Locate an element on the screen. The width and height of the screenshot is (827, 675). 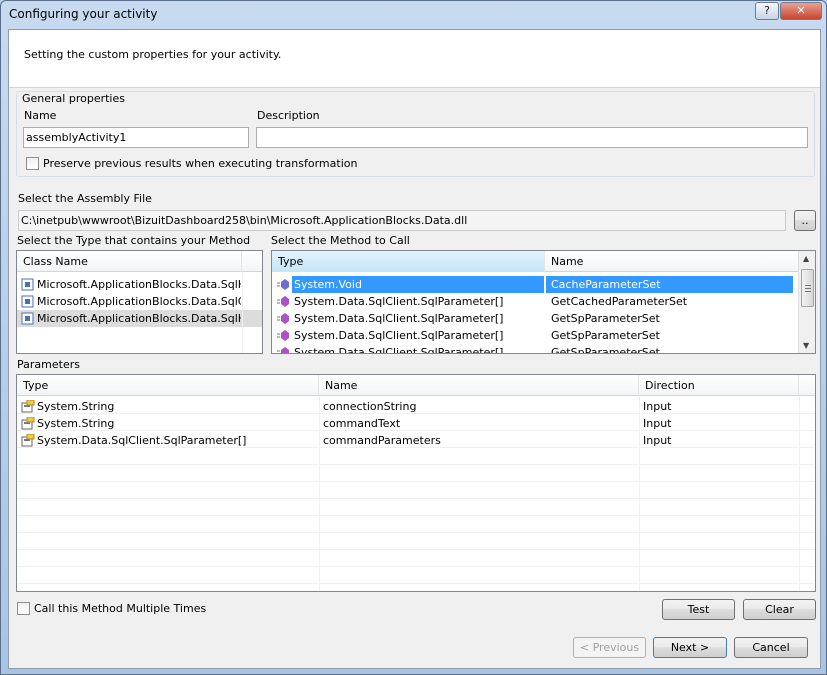
type-list-header: Class Name is located at coordinates (139, 261).